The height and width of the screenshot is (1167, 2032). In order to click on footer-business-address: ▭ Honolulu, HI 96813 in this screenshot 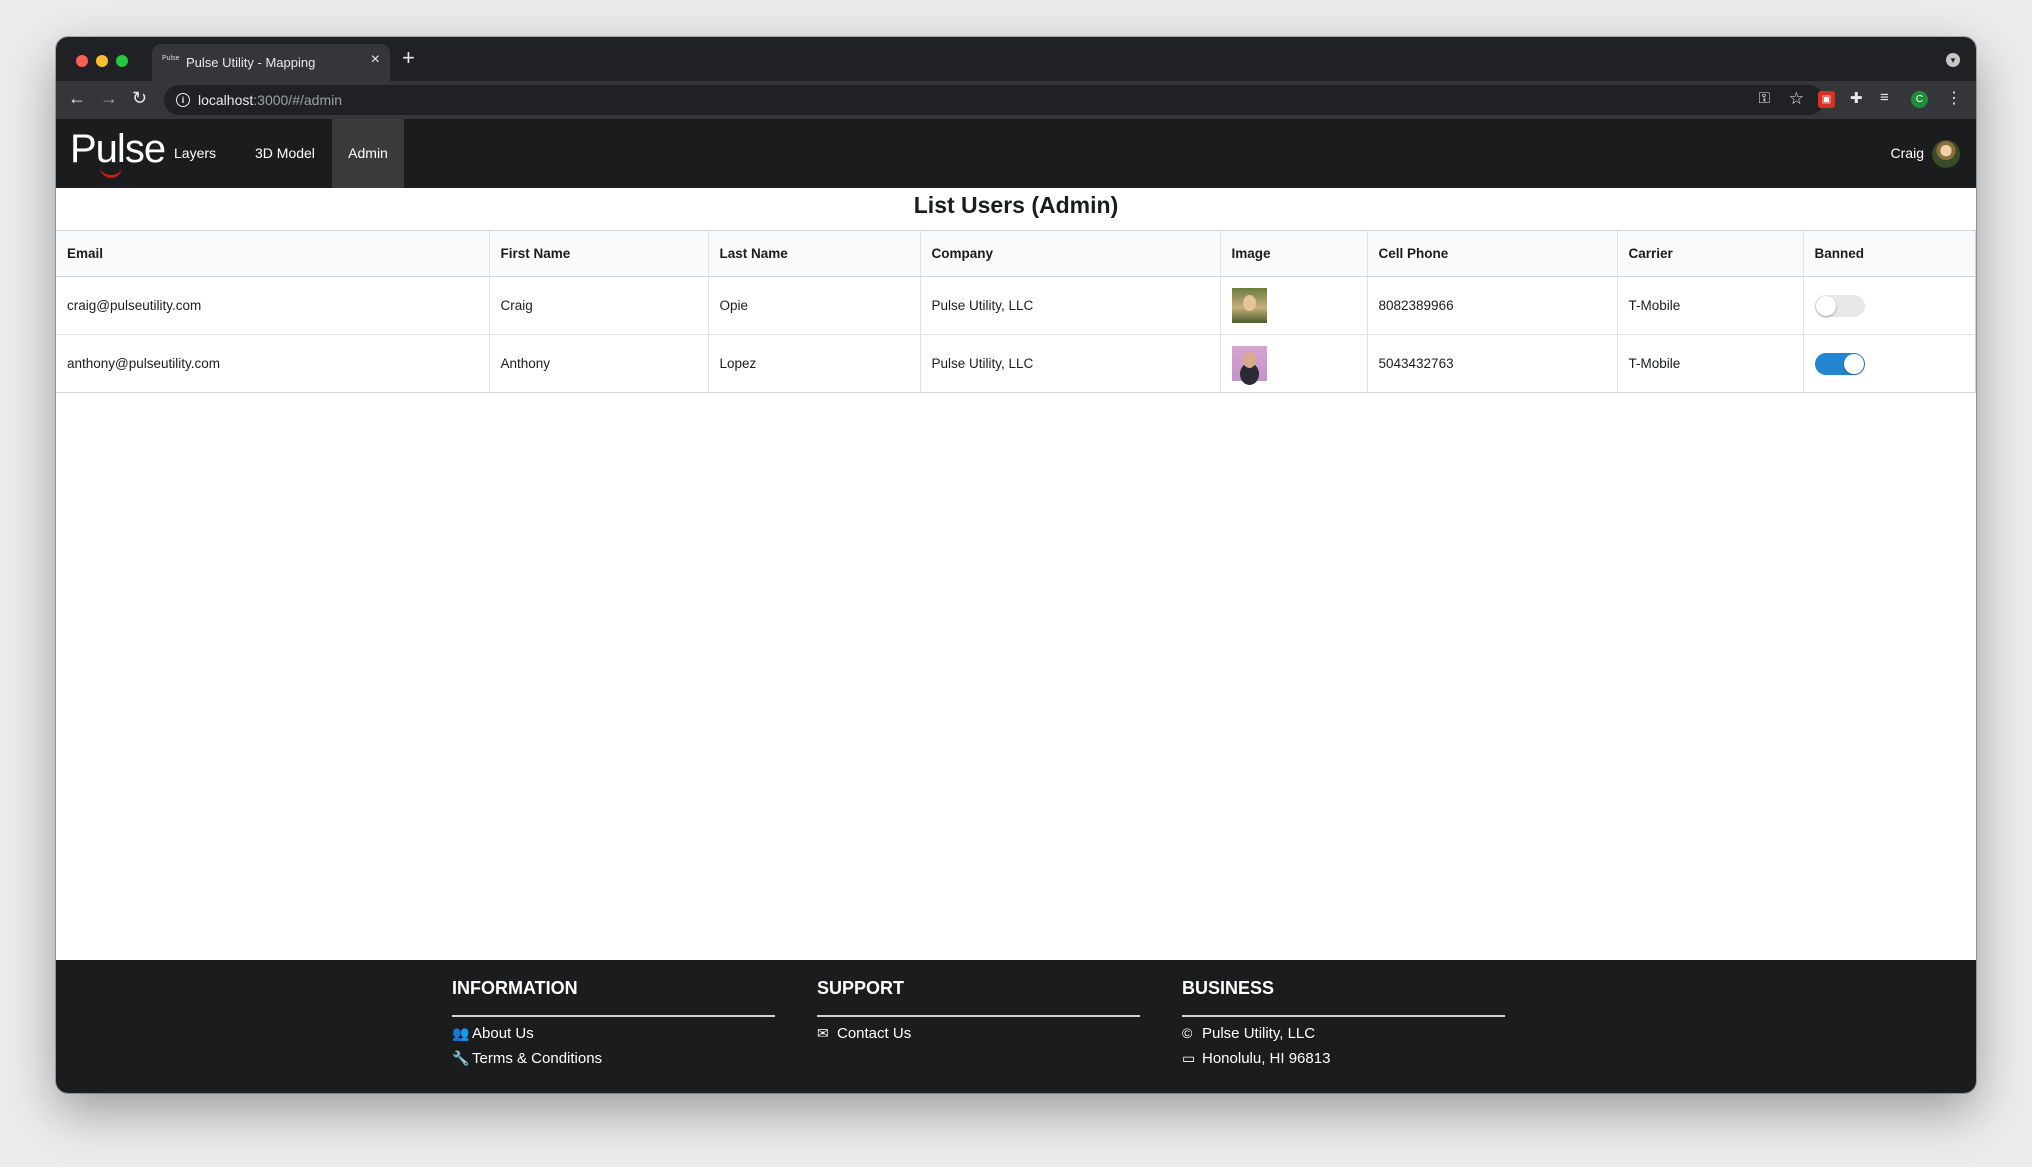, I will do `click(1343, 1058)`.